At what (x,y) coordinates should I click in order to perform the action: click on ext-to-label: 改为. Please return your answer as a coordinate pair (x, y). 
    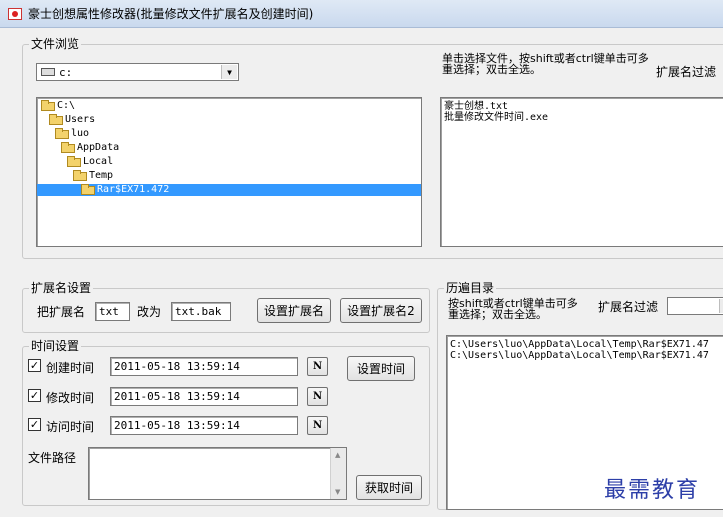
    Looking at the image, I should click on (149, 312).